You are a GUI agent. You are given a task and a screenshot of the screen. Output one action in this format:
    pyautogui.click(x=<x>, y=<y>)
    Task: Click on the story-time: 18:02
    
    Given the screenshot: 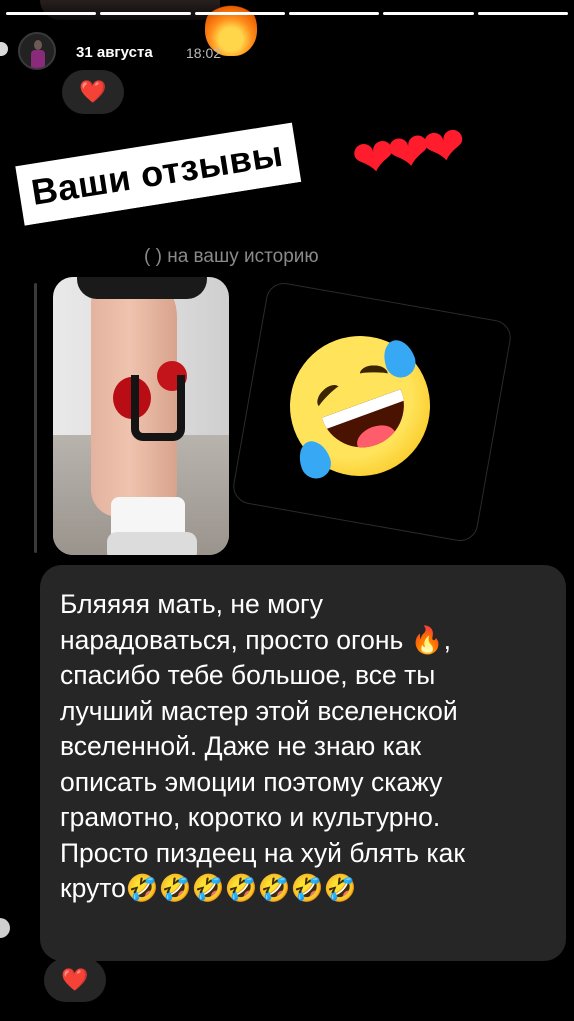 What is the action you would take?
    pyautogui.click(x=204, y=53)
    